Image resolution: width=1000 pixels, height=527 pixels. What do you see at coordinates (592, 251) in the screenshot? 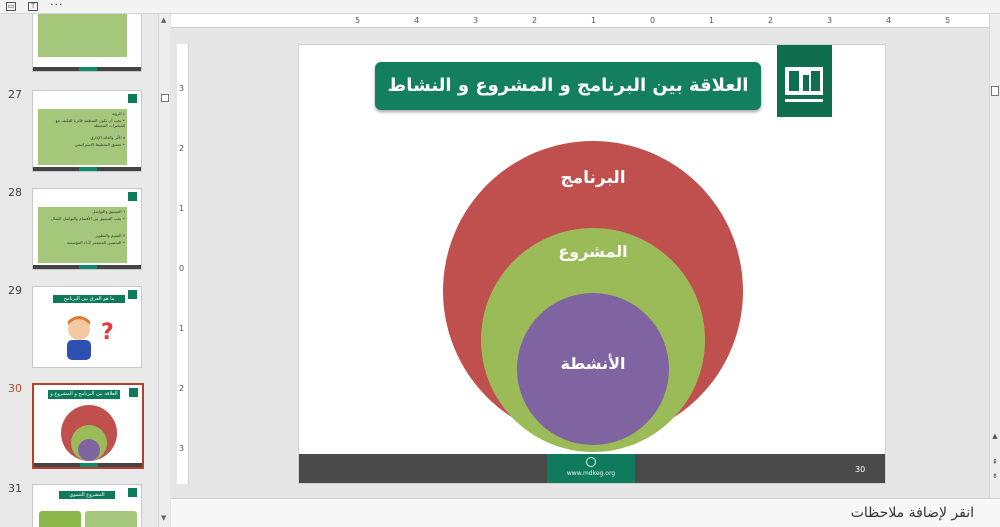
I see `project-label: المشروع` at bounding box center [592, 251].